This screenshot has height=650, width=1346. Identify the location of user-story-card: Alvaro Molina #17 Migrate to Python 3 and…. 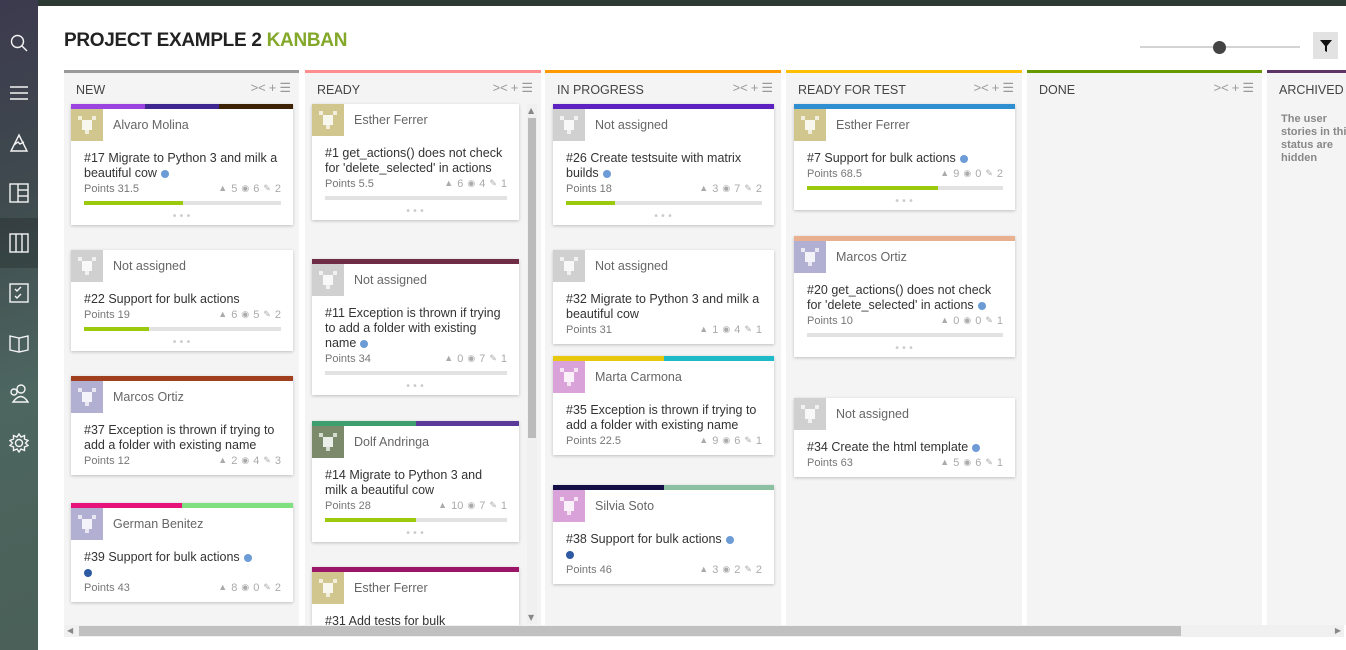
(182, 164).